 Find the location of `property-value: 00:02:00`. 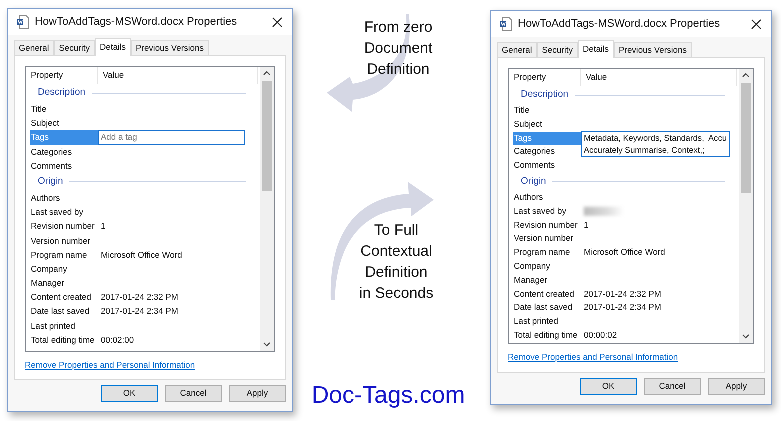

property-value: 00:02:00 is located at coordinates (117, 339).